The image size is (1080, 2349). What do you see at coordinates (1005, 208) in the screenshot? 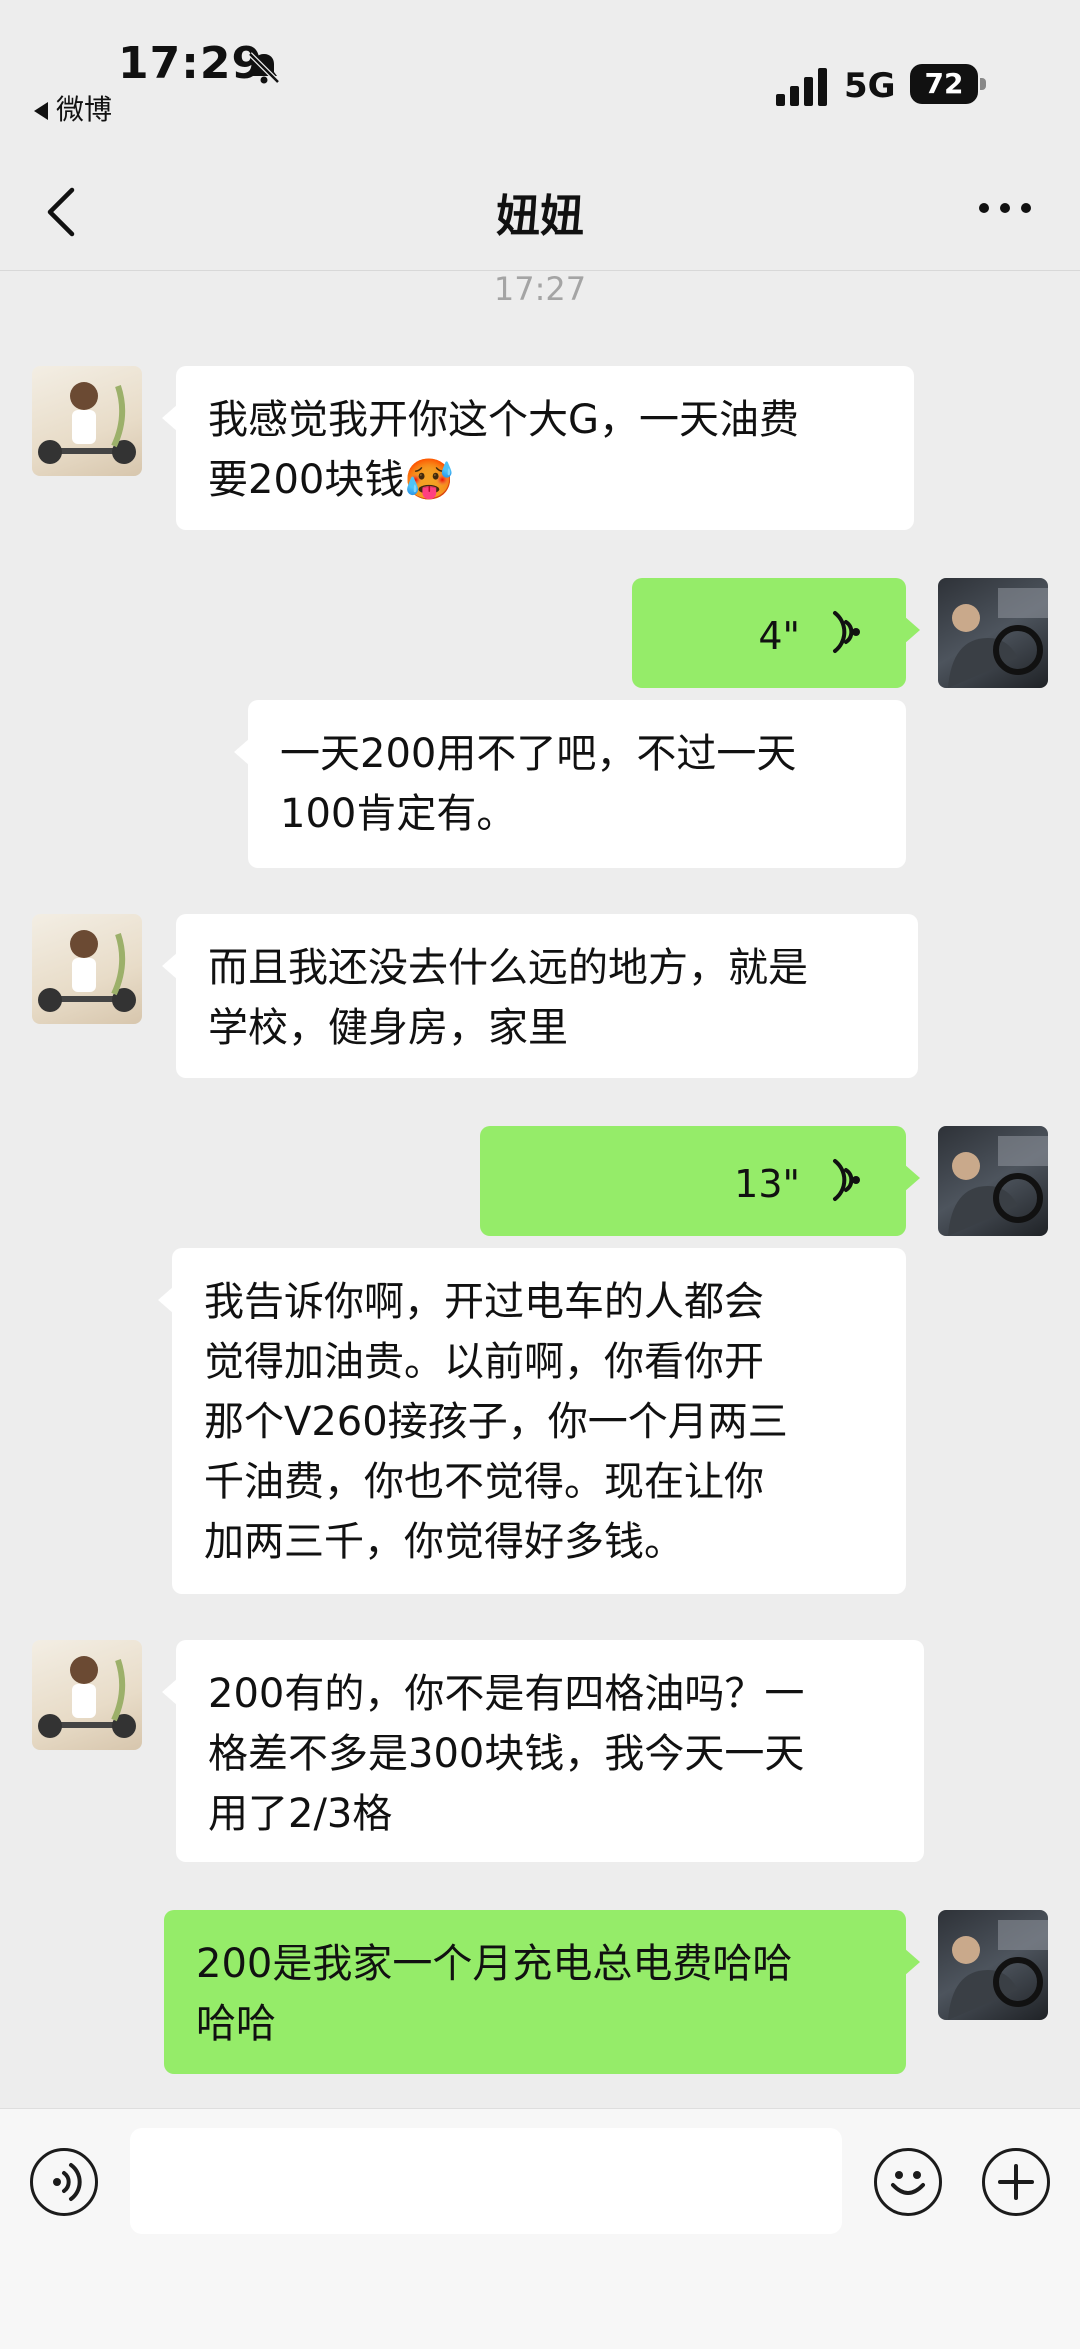
I see `more-options-icon` at bounding box center [1005, 208].